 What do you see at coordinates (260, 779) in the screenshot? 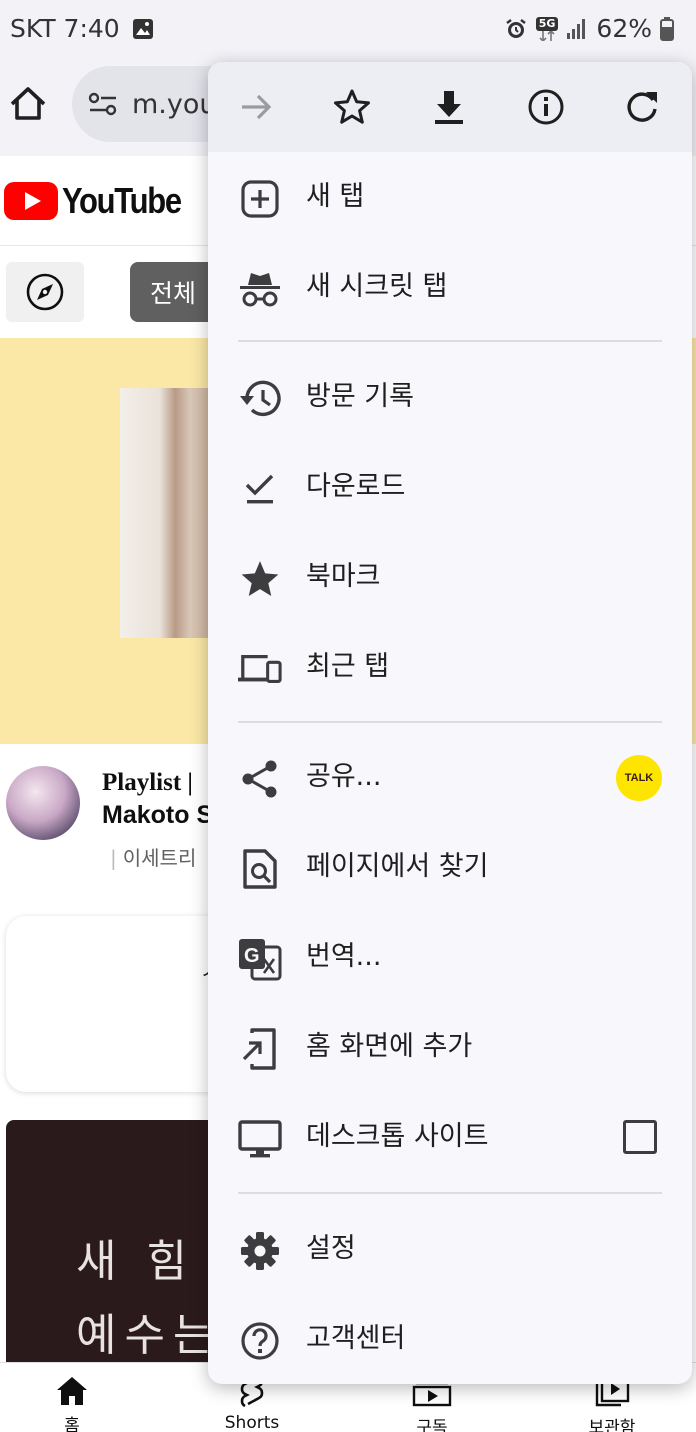
I see `share-icon` at bounding box center [260, 779].